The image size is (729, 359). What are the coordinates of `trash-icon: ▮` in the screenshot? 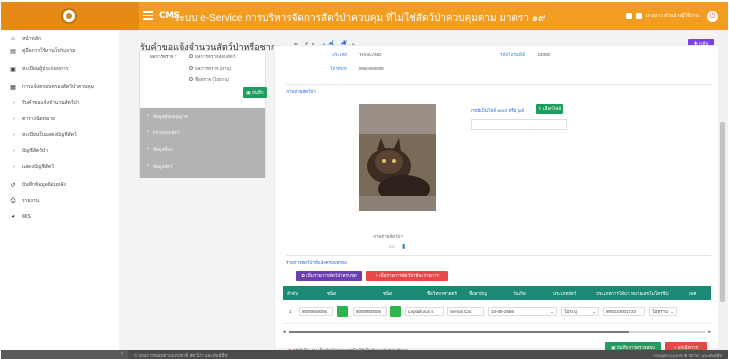 It's located at (403, 246).